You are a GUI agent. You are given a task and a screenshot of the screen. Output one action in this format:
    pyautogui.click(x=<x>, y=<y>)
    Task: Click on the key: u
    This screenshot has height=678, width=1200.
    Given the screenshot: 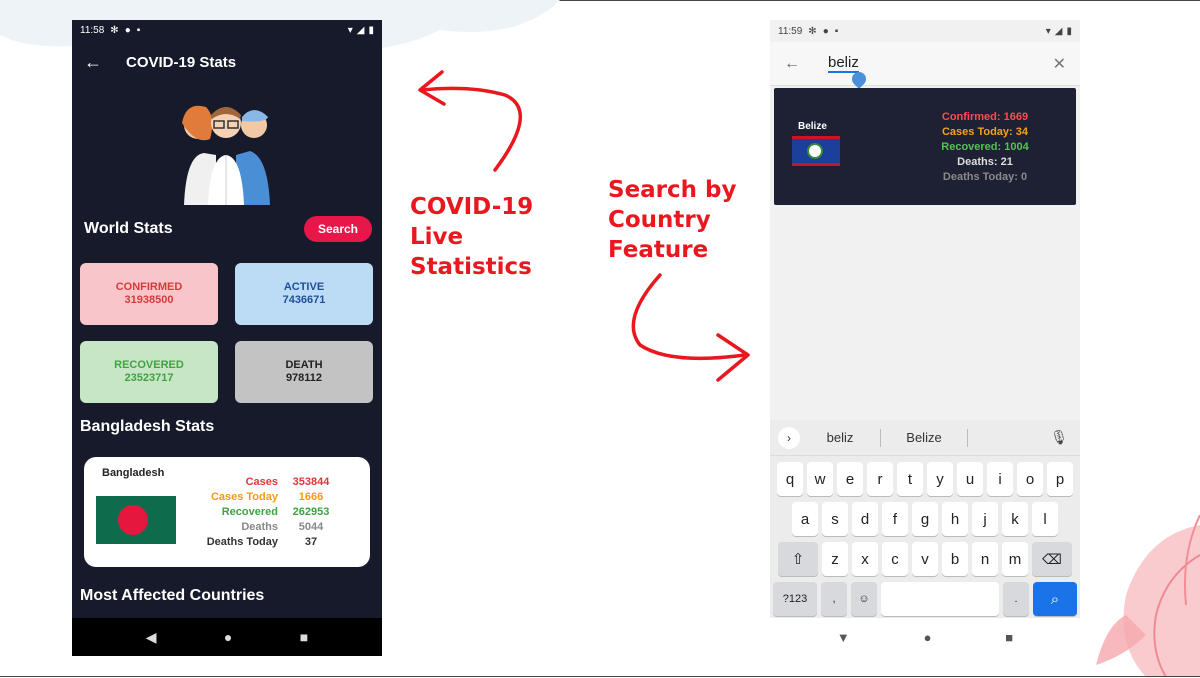 What is the action you would take?
    pyautogui.click(x=970, y=479)
    